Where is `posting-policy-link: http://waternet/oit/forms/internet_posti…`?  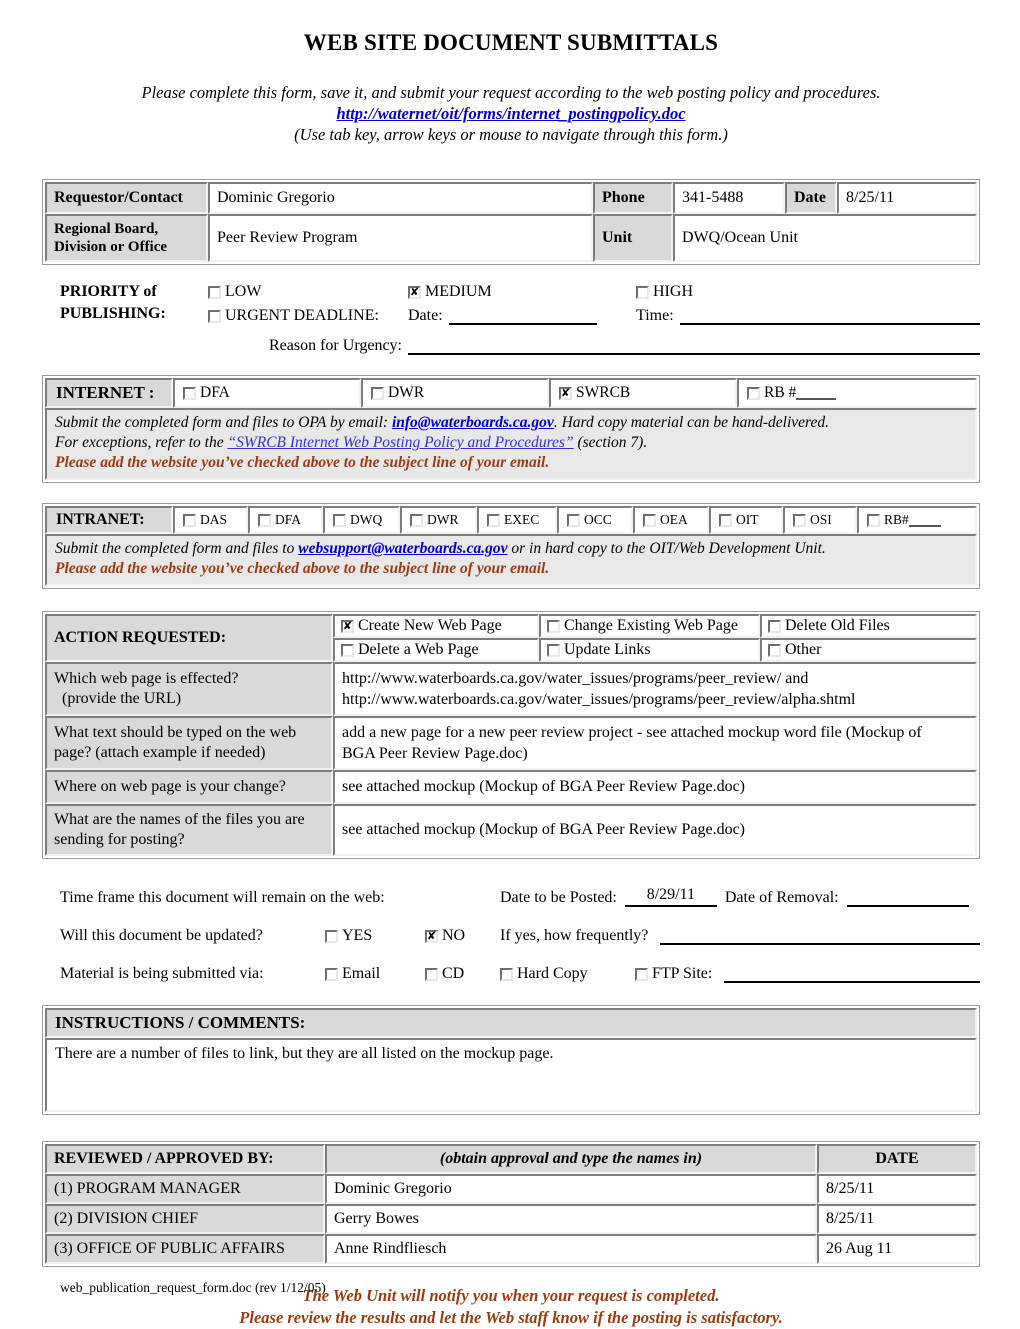
posting-policy-link: http://waternet/oit/forms/internet_posti… is located at coordinates (511, 113).